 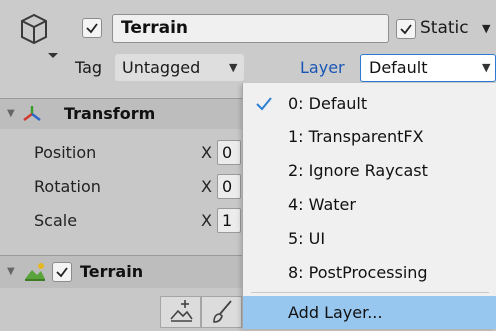 I want to click on layer-dropdown: Default ▼, so click(x=428, y=68).